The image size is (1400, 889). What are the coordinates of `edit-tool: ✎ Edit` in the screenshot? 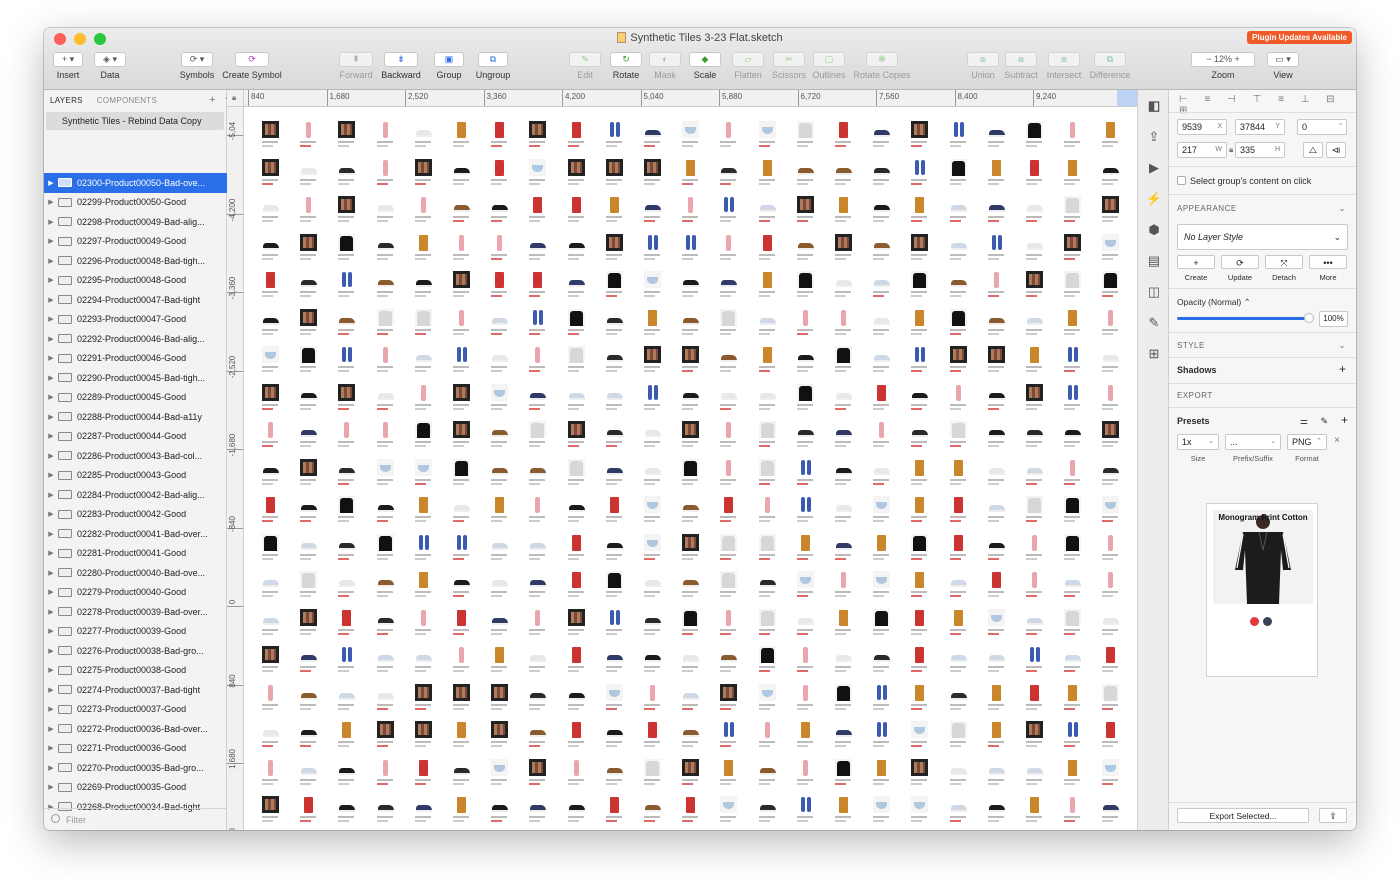 It's located at (585, 71).